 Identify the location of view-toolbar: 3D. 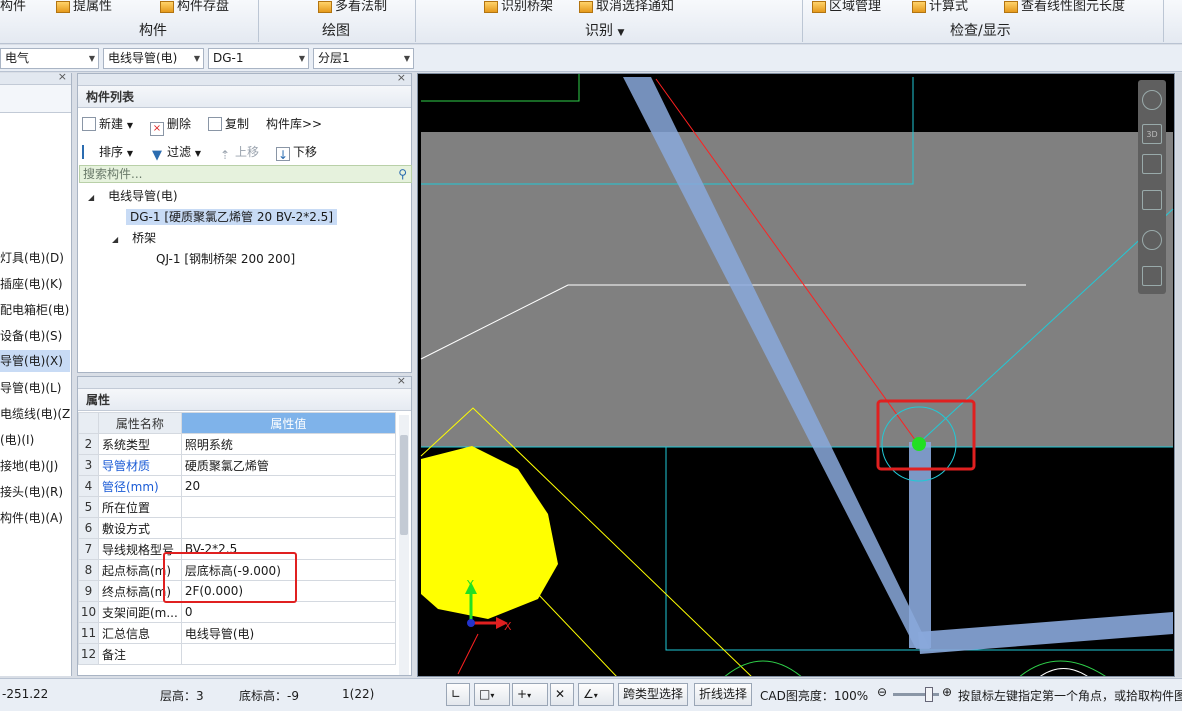
(1152, 187).